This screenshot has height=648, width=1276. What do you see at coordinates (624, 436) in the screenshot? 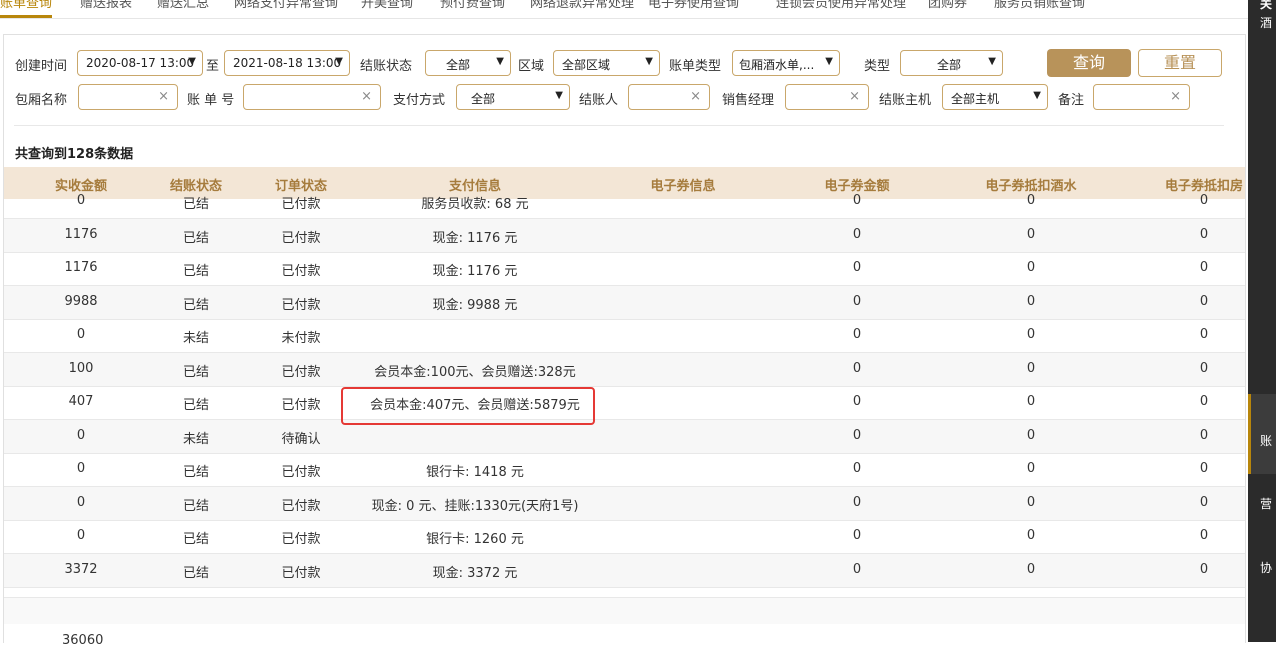
I see `table-row: 0 未结 待确认 0 0 0` at bounding box center [624, 436].